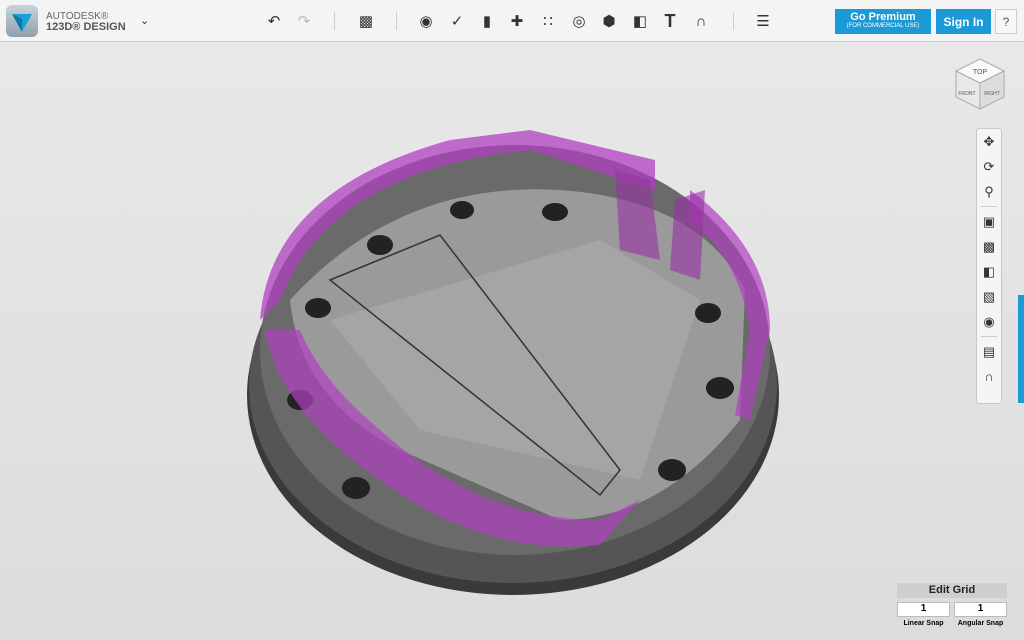 Image resolution: width=1024 pixels, height=640 pixels. Describe the element at coordinates (923, 623) in the screenshot. I see `linear-snap-label: Linear Snap` at that location.